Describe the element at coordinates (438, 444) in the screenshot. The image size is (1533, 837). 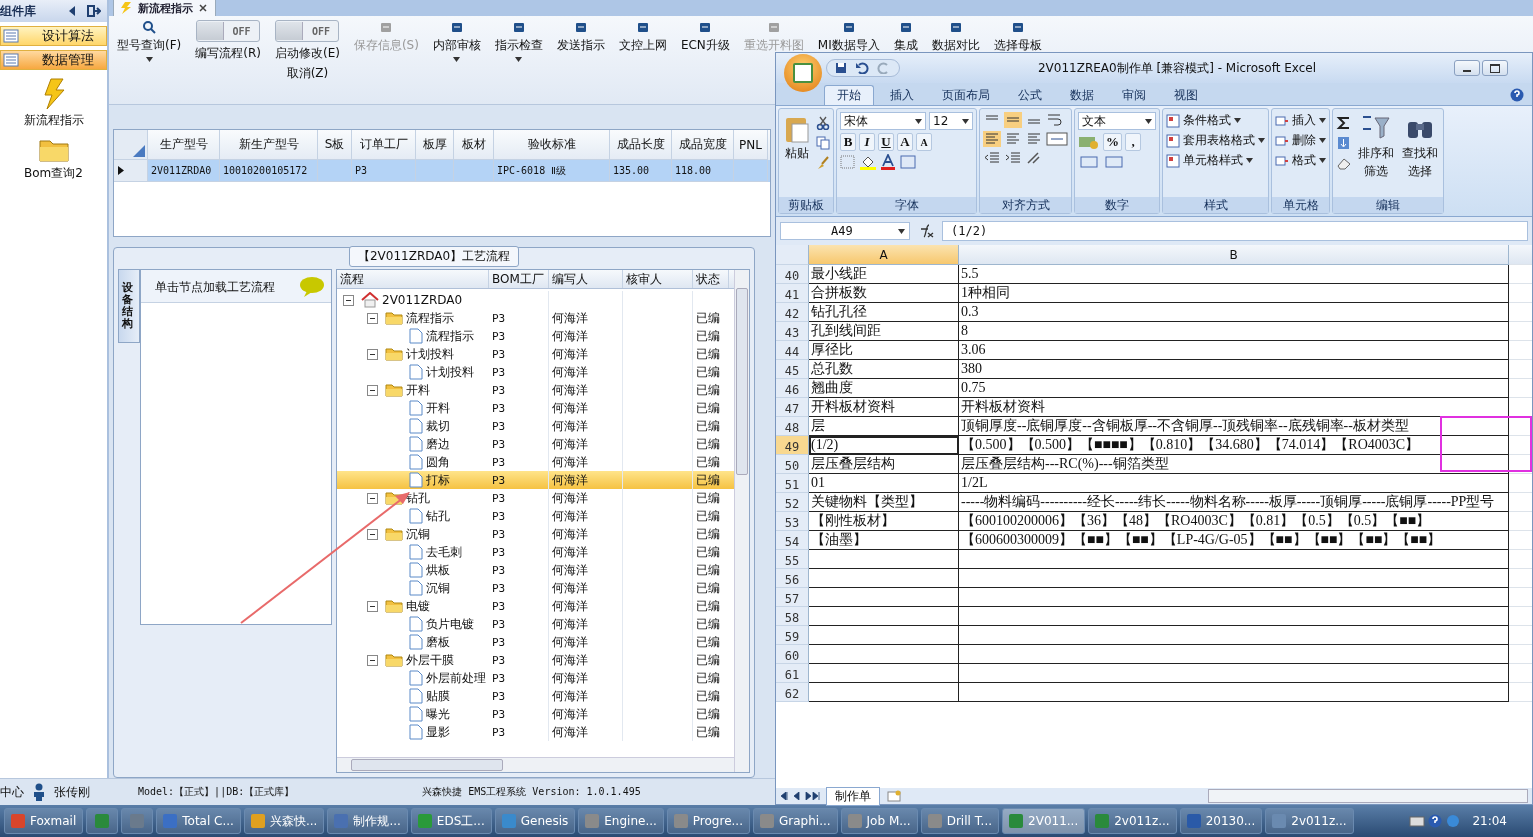
I see `tree-node-label: 磨边` at that location.